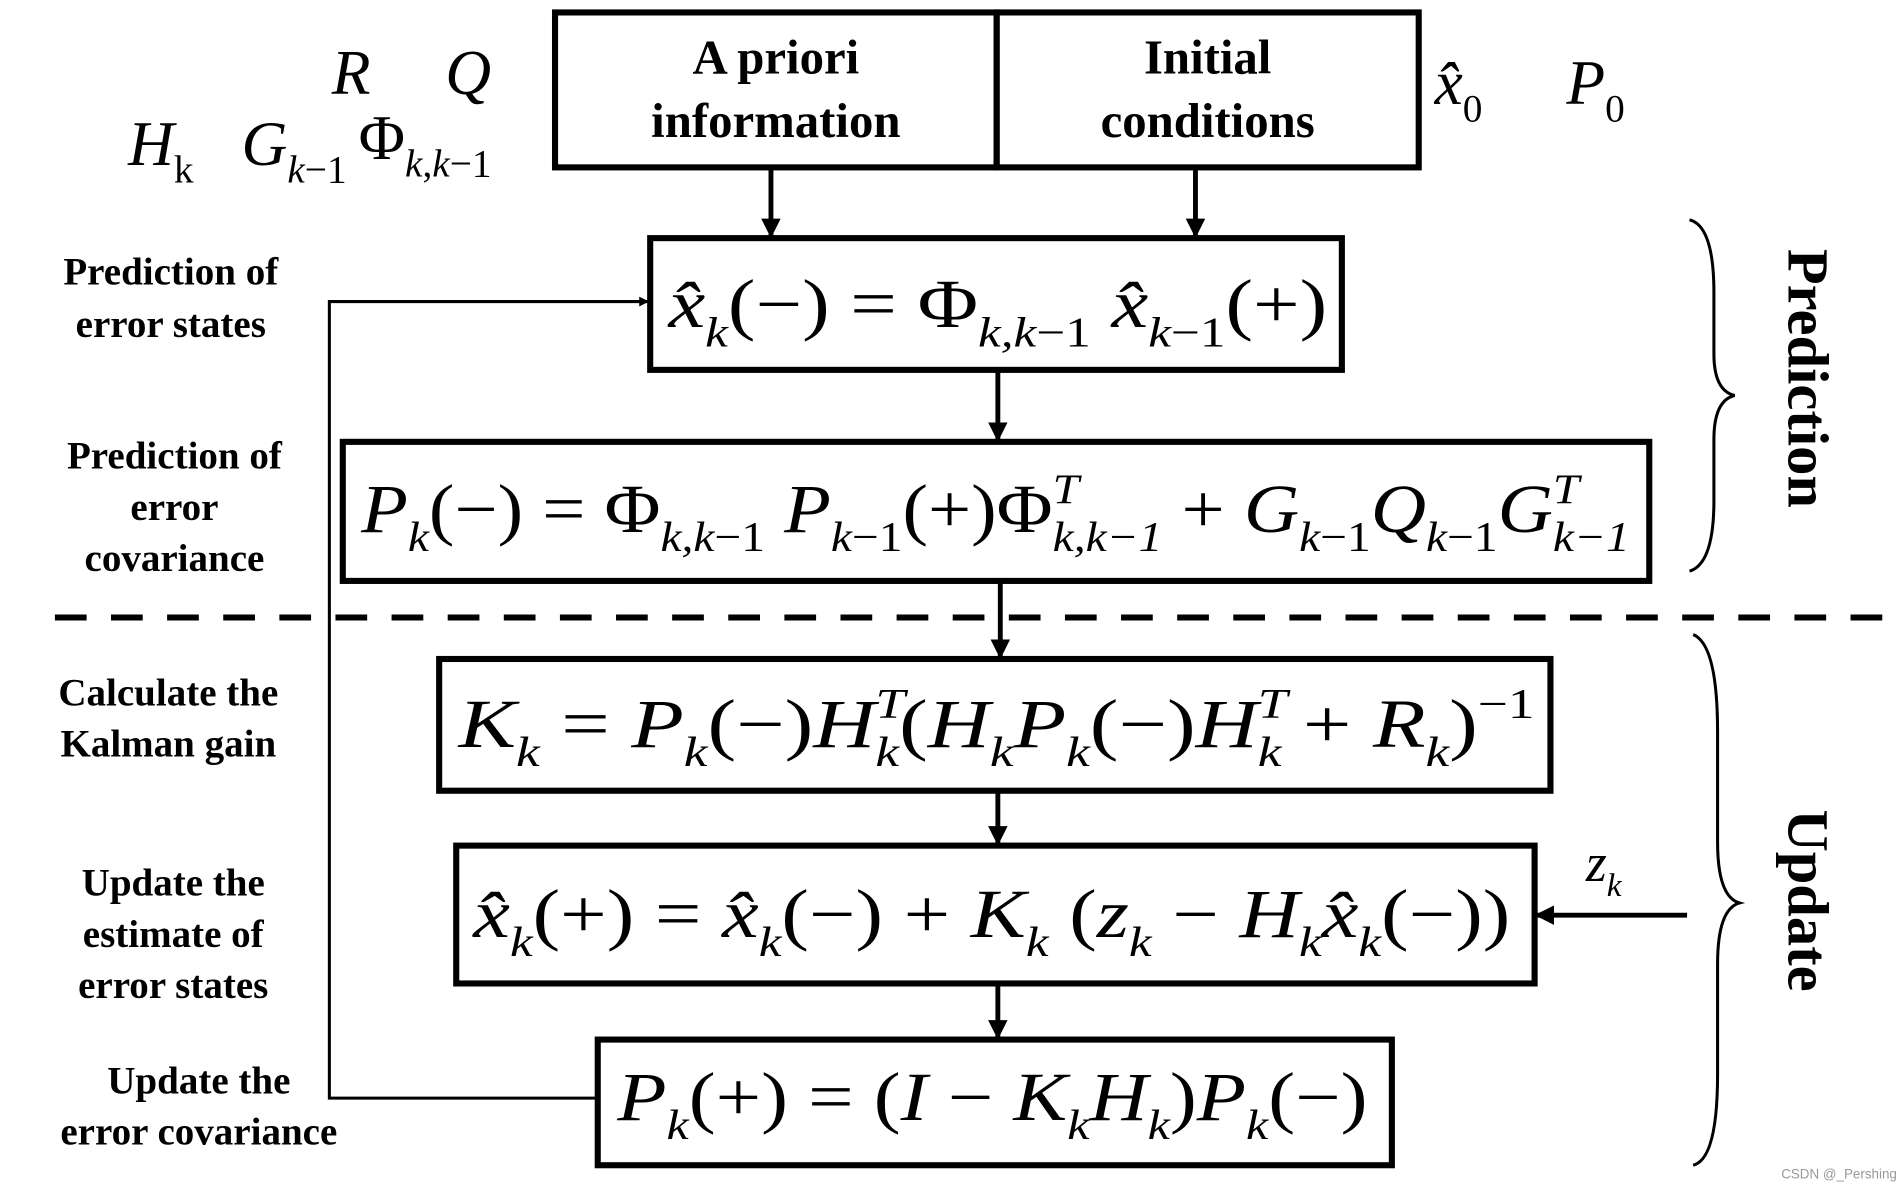 This screenshot has height=1185, width=1903. Describe the element at coordinates (171, 271) in the screenshot. I see `label-pred-states-1: Prediction of` at that location.